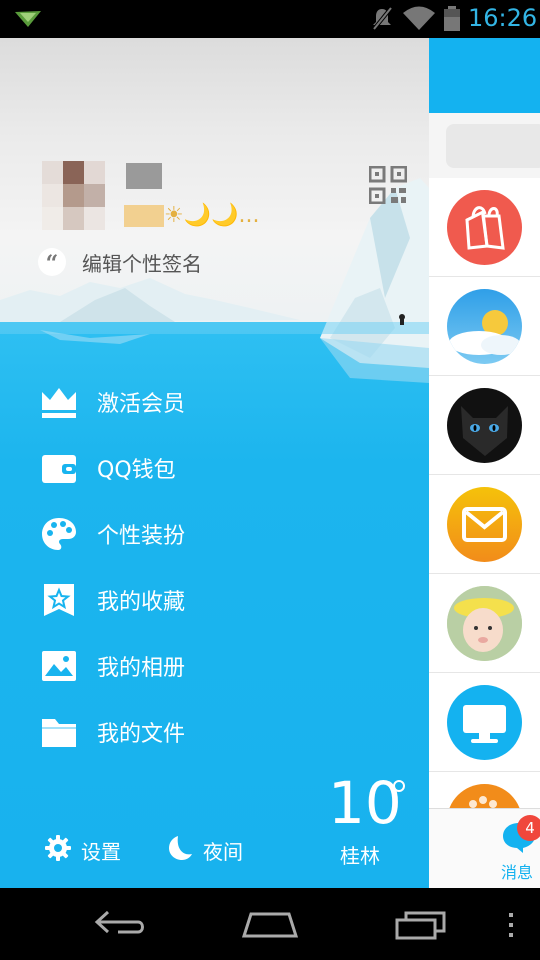 The height and width of the screenshot is (960, 540). What do you see at coordinates (360, 854) in the screenshot?
I see `weather-city: 桂林` at bounding box center [360, 854].